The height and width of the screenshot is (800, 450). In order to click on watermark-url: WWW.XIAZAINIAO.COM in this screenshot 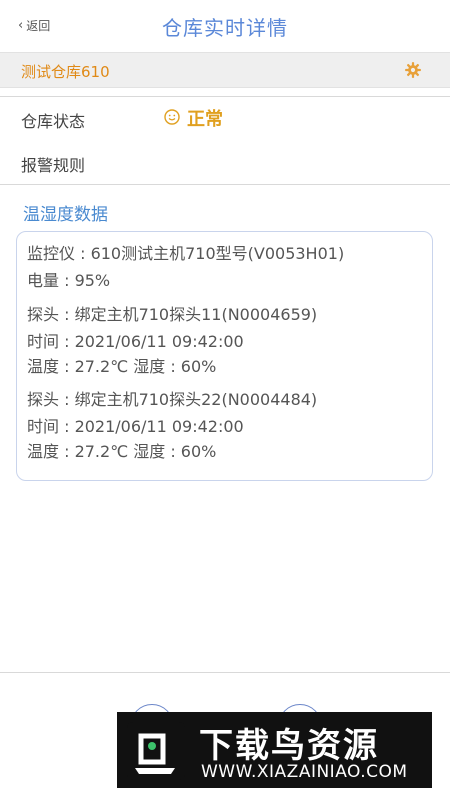, I will do `click(304, 772)`.